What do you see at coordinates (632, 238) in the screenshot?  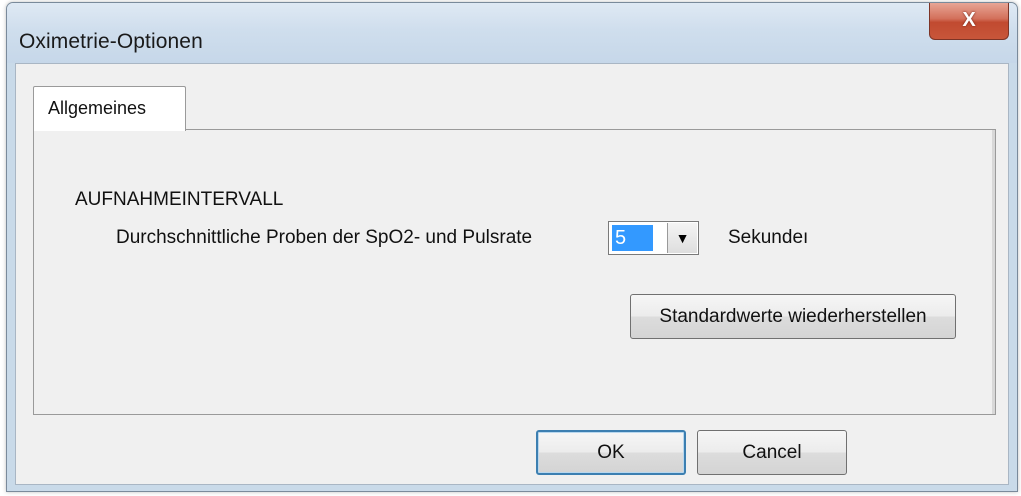 I see `sampling-value: 5` at bounding box center [632, 238].